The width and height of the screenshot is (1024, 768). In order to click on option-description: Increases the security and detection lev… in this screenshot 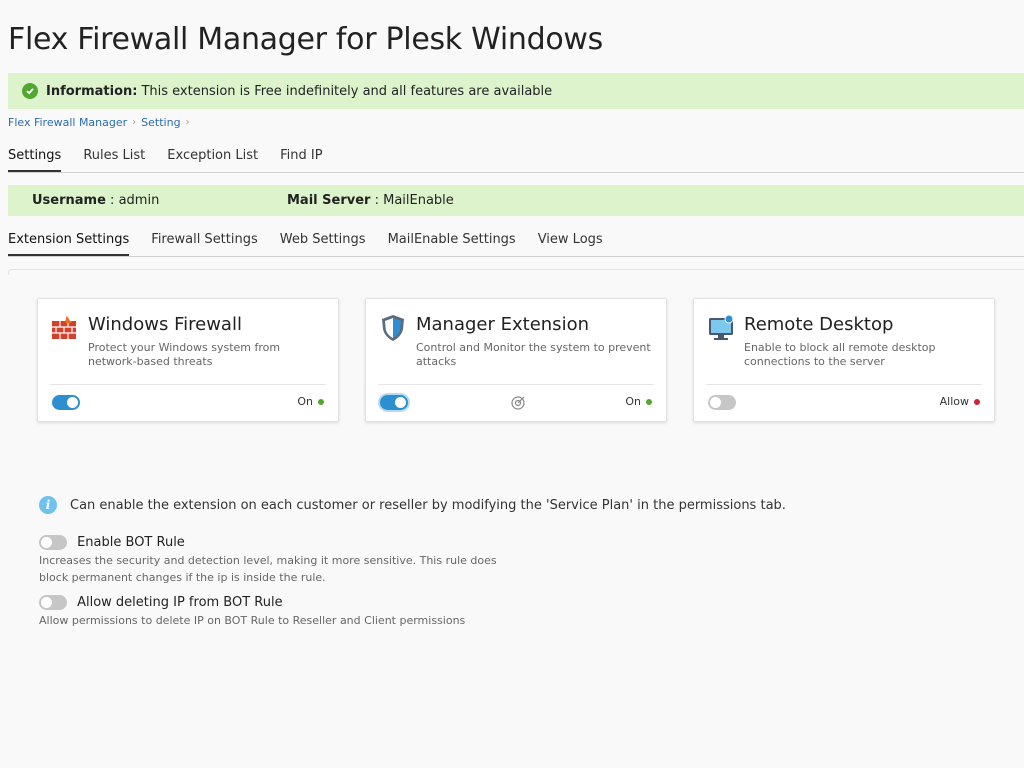, I will do `click(268, 569)`.